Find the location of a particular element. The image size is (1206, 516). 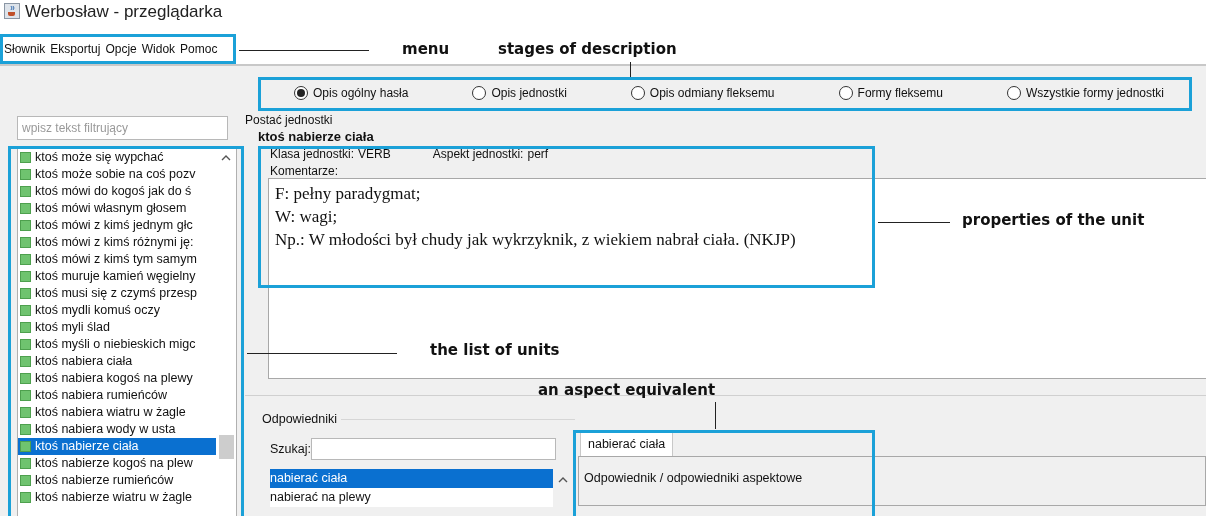

unit-list-item: ktoś myli ślad is located at coordinates (117, 327).